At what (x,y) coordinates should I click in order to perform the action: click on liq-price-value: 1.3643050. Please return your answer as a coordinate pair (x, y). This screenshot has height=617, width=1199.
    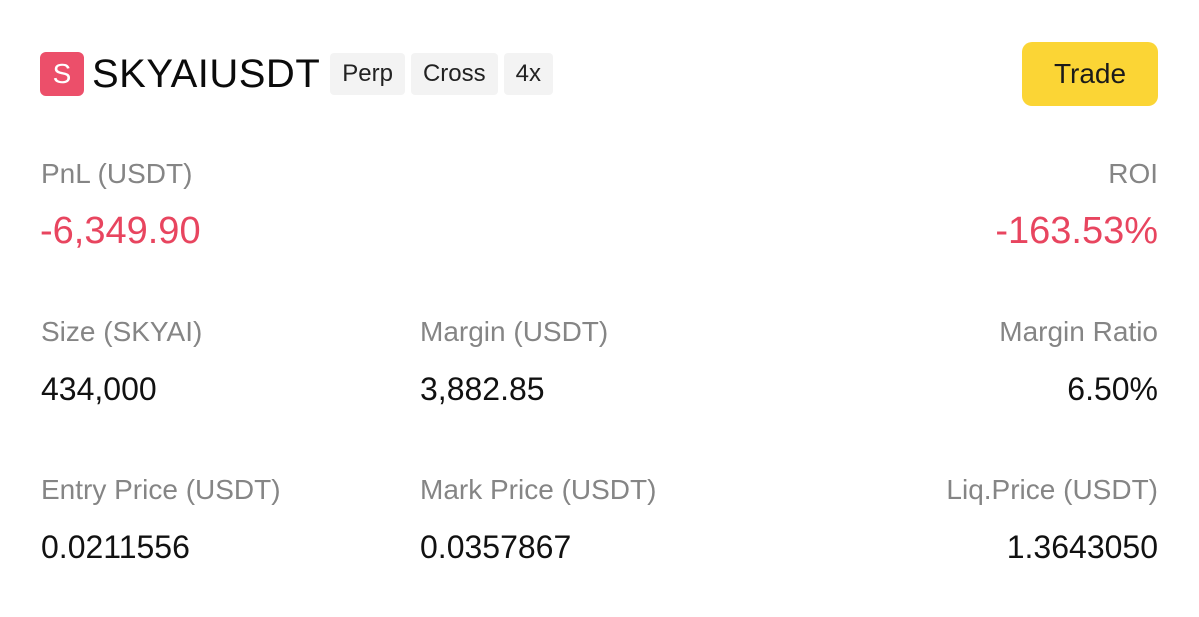
    Looking at the image, I should click on (1082, 547).